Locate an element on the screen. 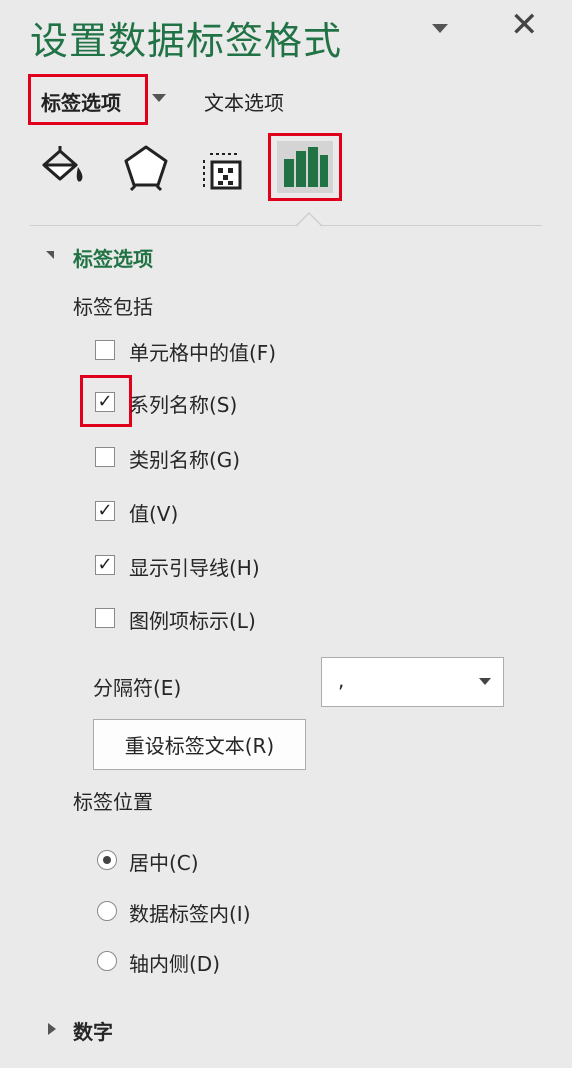 The width and height of the screenshot is (572, 1068). effects-icon is located at coordinates (146, 168).